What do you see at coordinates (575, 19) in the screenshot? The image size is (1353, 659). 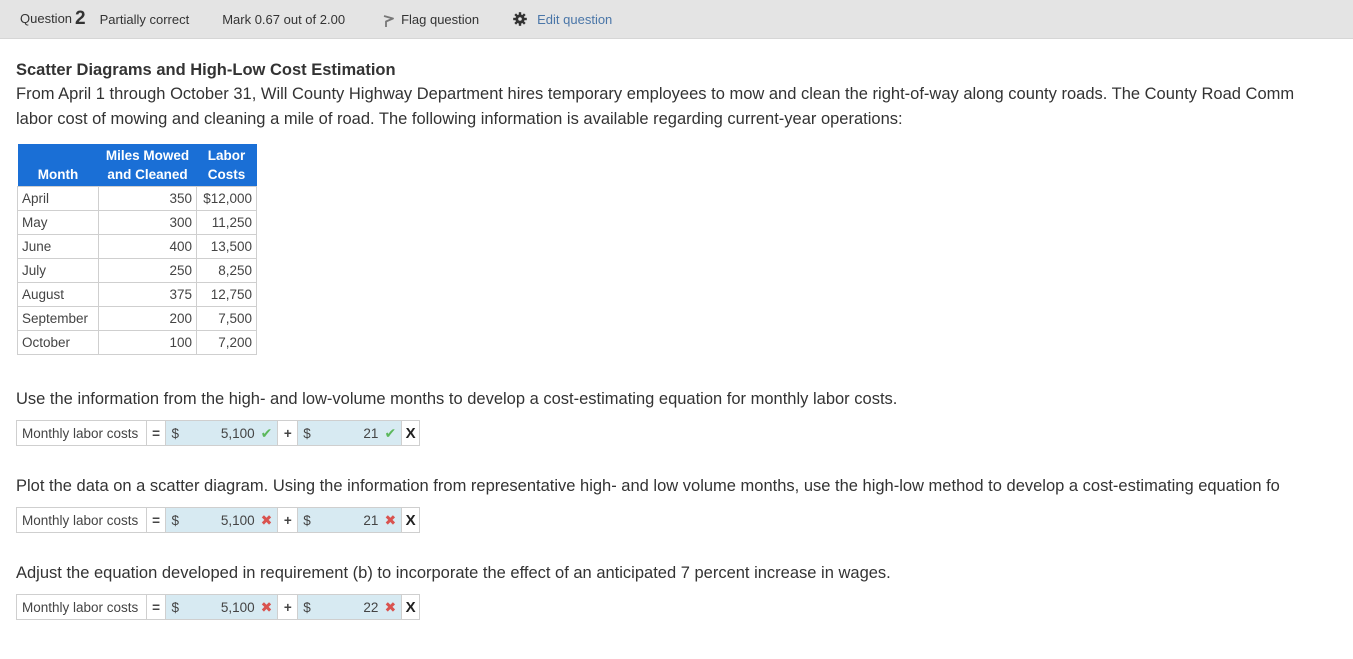 I see `edit-question-label: Edit question` at bounding box center [575, 19].